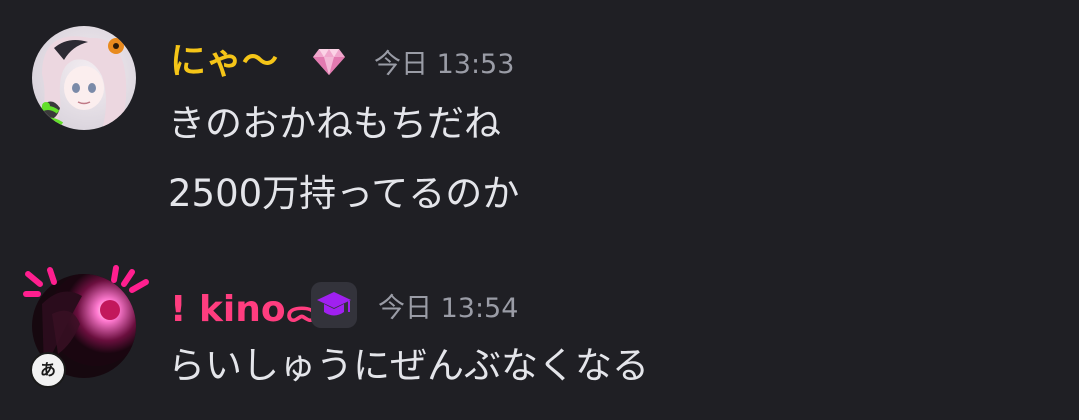 This screenshot has height=420, width=1079. I want to click on message-timestamp: 今日 13:54, so click(448, 308).